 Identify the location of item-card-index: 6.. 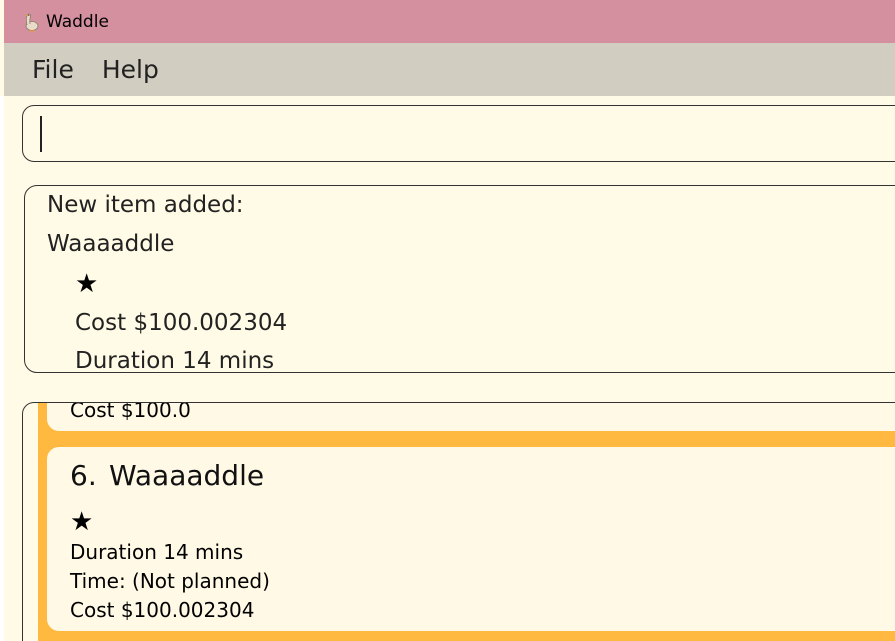
(83, 475).